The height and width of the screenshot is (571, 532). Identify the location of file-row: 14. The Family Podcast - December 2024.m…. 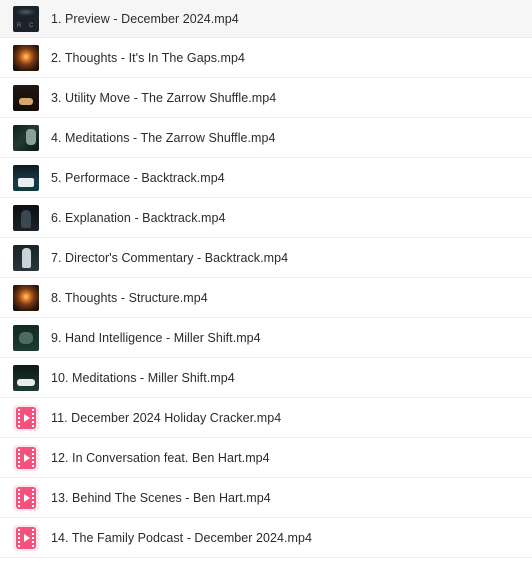
(266, 538).